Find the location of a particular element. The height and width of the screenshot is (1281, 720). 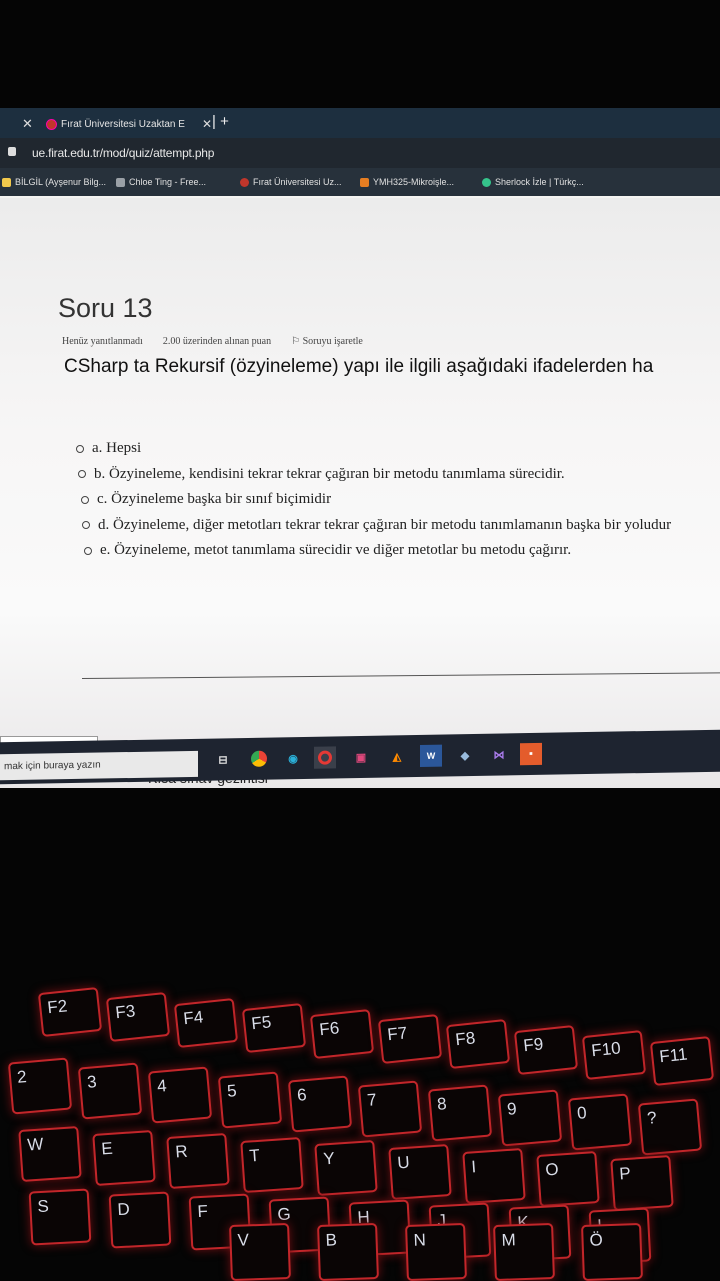

keyboard-key: Y is located at coordinates (346, 1168).